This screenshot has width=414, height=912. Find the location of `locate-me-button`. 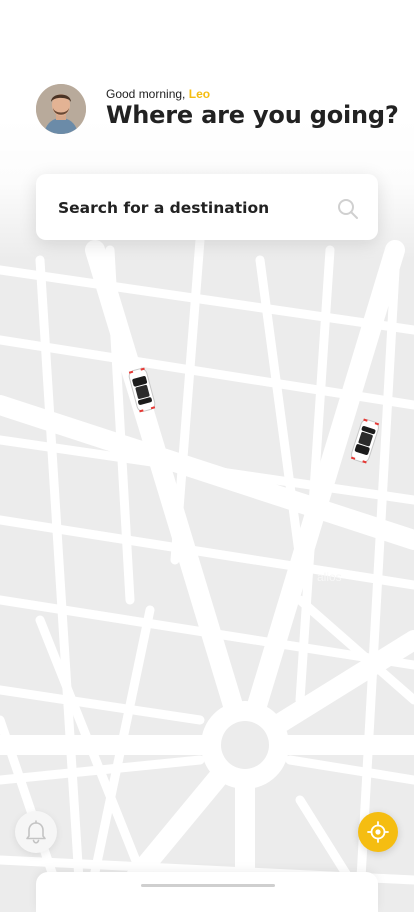

locate-me-button is located at coordinates (378, 832).